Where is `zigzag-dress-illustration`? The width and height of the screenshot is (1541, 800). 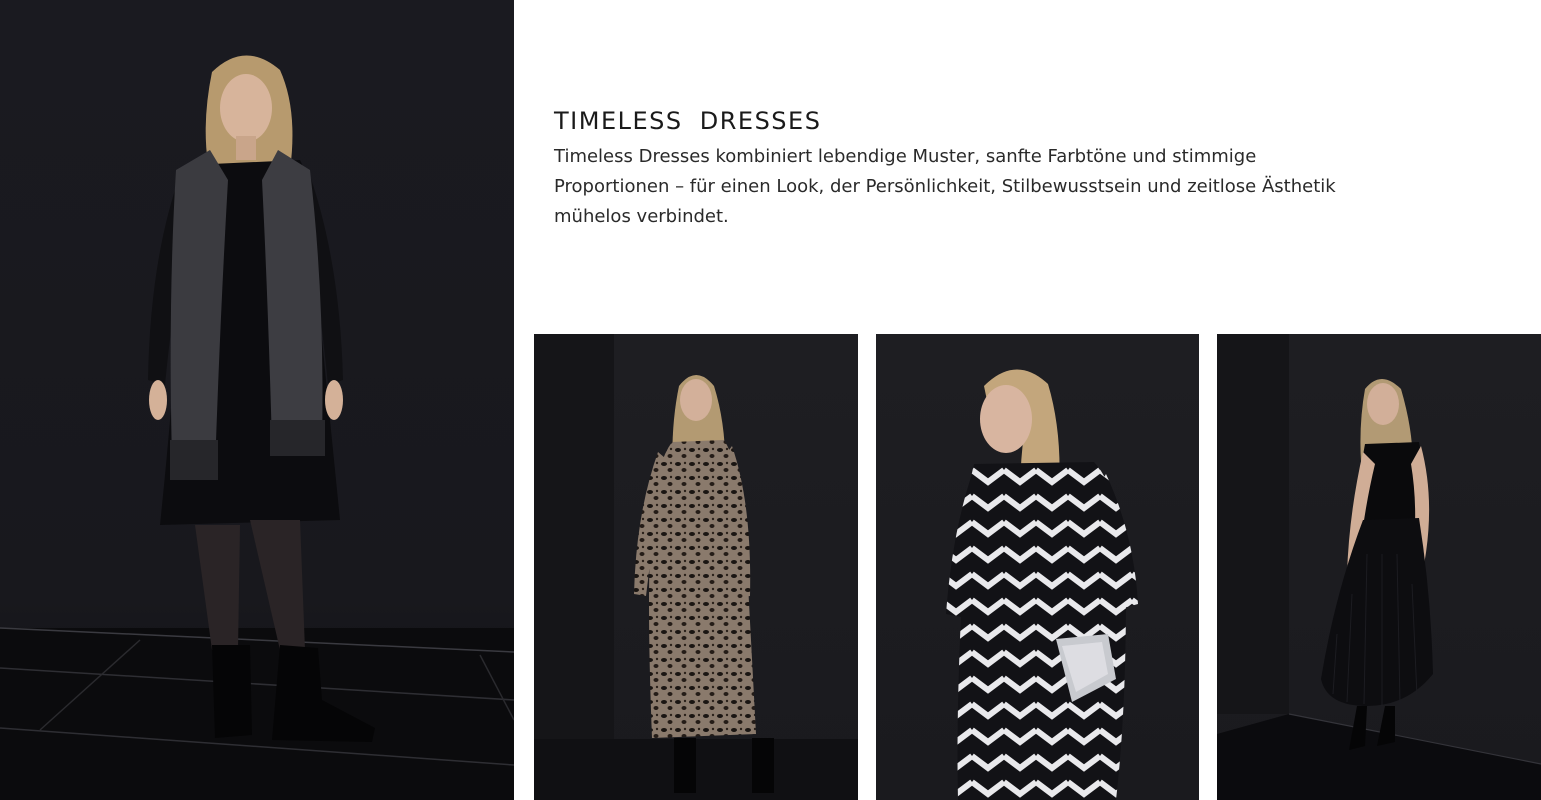 zigzag-dress-illustration is located at coordinates (1042, 584).